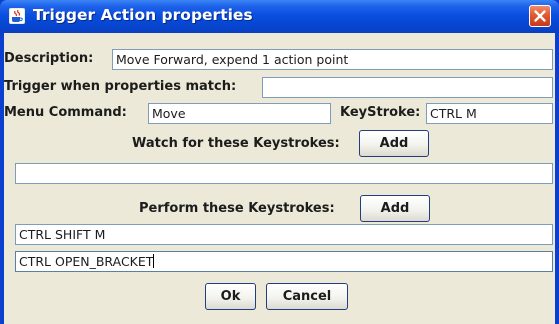 Image resolution: width=559 pixels, height=324 pixels. I want to click on menu-command-field: Move, so click(239, 113).